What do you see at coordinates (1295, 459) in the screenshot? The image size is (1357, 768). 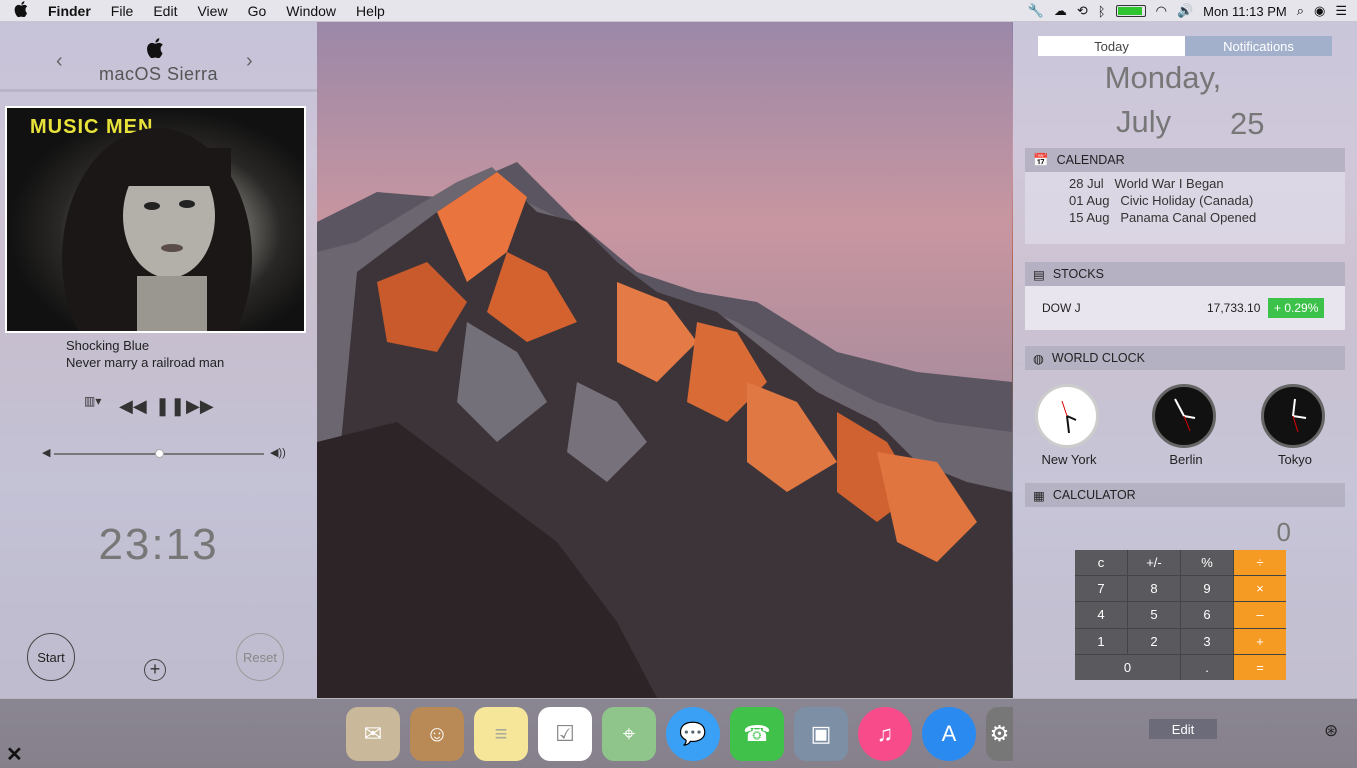 I see `city-label: Tokyo` at bounding box center [1295, 459].